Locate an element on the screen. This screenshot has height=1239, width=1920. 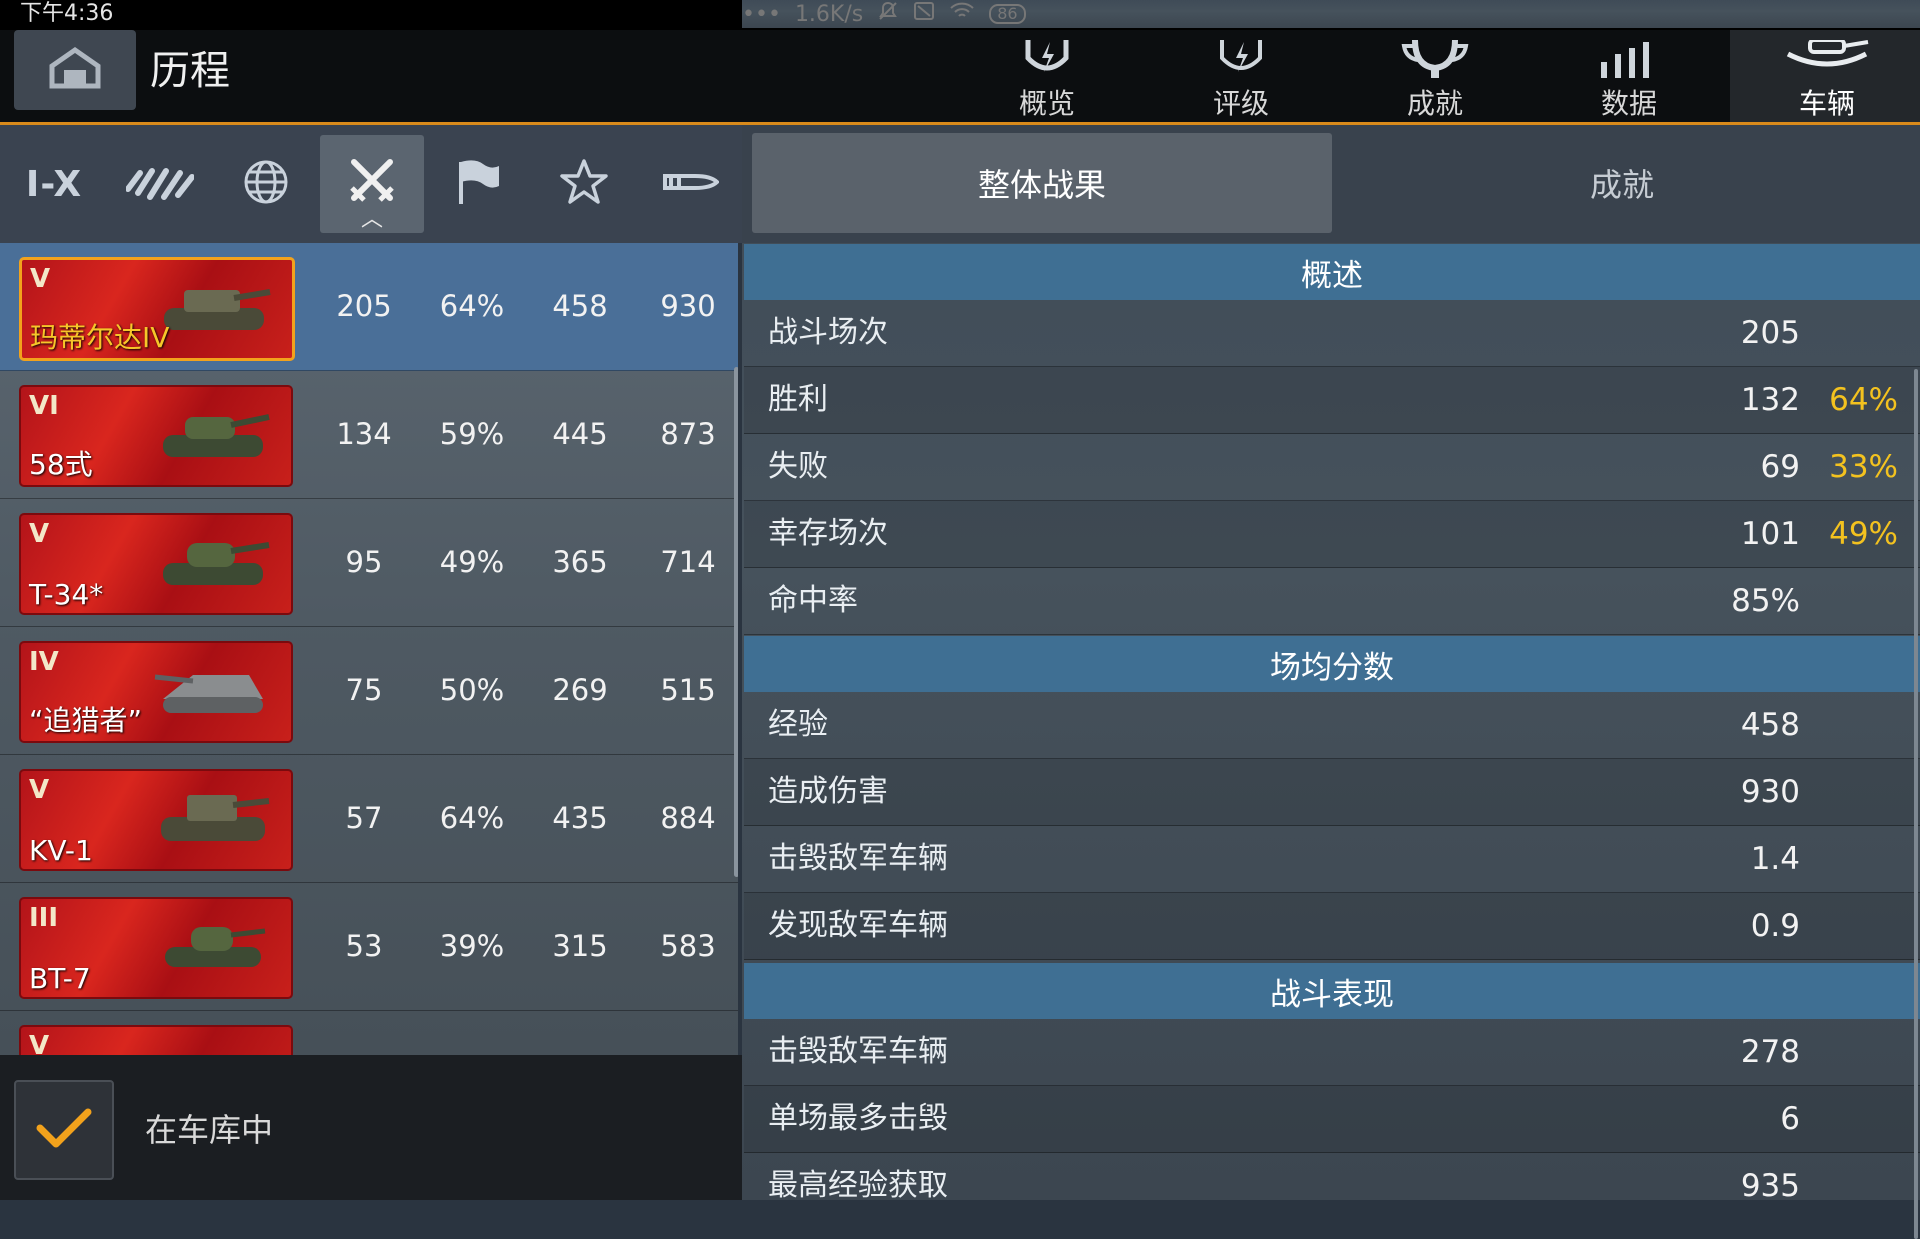
stat-label: 发现敌军车辆 is located at coordinates (858, 925).